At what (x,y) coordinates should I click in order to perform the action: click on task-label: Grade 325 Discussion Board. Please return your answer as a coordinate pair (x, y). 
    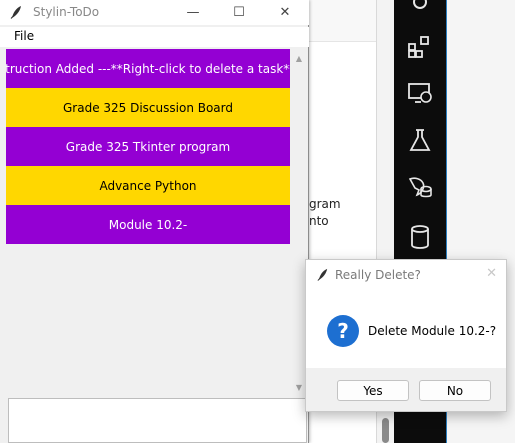
    Looking at the image, I should click on (147, 107).